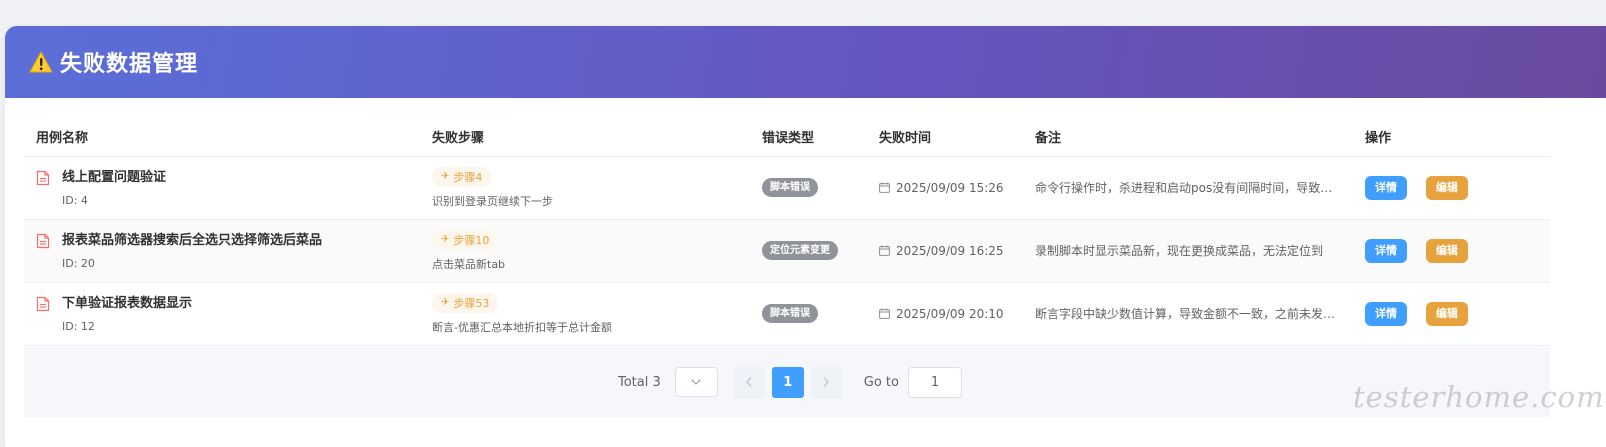 This screenshot has height=447, width=1606. I want to click on column-header-error-type: 错误类型, so click(808, 137).